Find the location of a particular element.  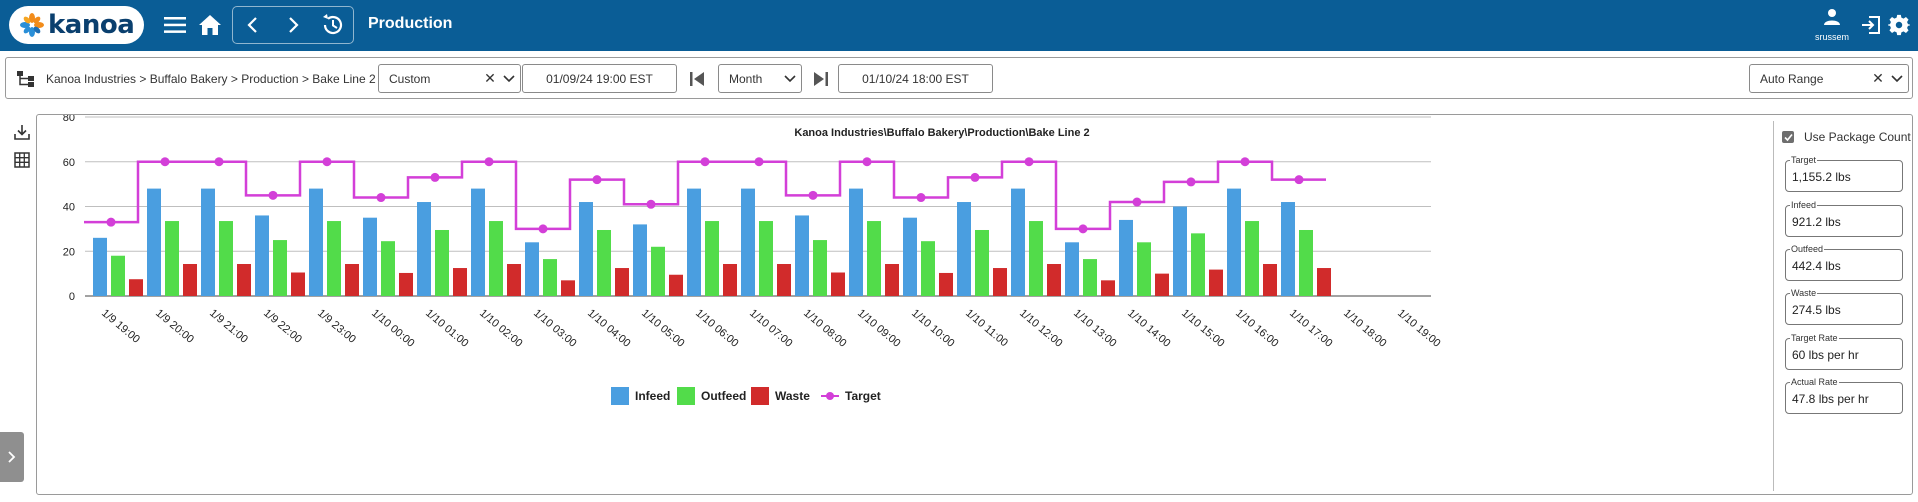

x-tick-label: 1/10 05:00 is located at coordinates (663, 328).